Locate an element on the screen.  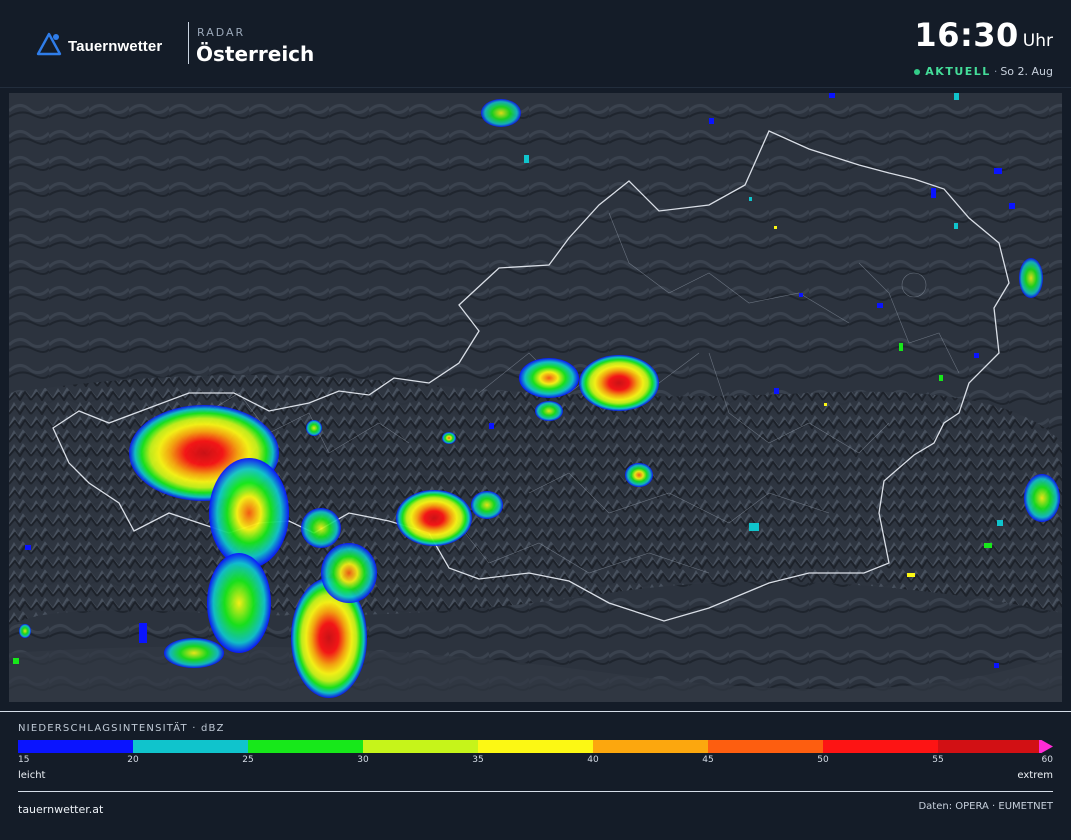
scale-tick-label: 30 is located at coordinates (363, 760).